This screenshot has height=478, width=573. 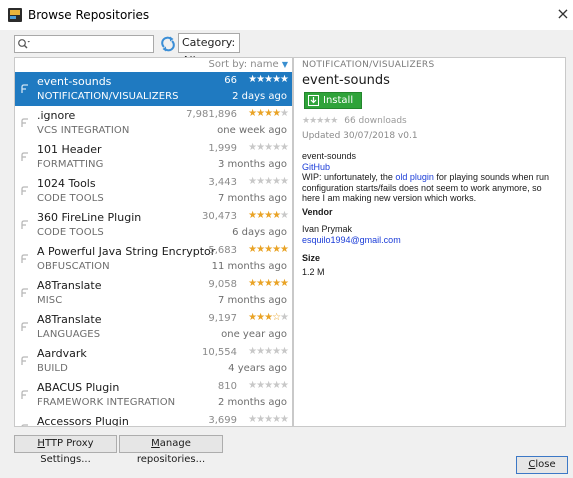 I want to click on proxy-mnemonic: H, so click(x=41, y=443).